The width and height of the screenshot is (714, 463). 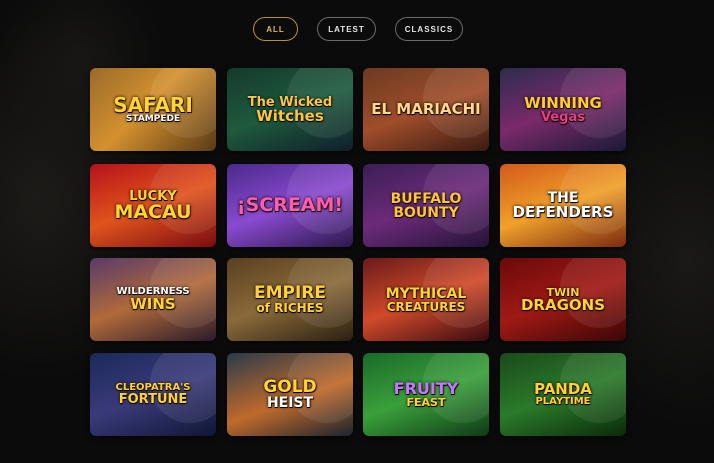 I want to click on game-tile: WINNING Vegas, so click(x=563, y=109).